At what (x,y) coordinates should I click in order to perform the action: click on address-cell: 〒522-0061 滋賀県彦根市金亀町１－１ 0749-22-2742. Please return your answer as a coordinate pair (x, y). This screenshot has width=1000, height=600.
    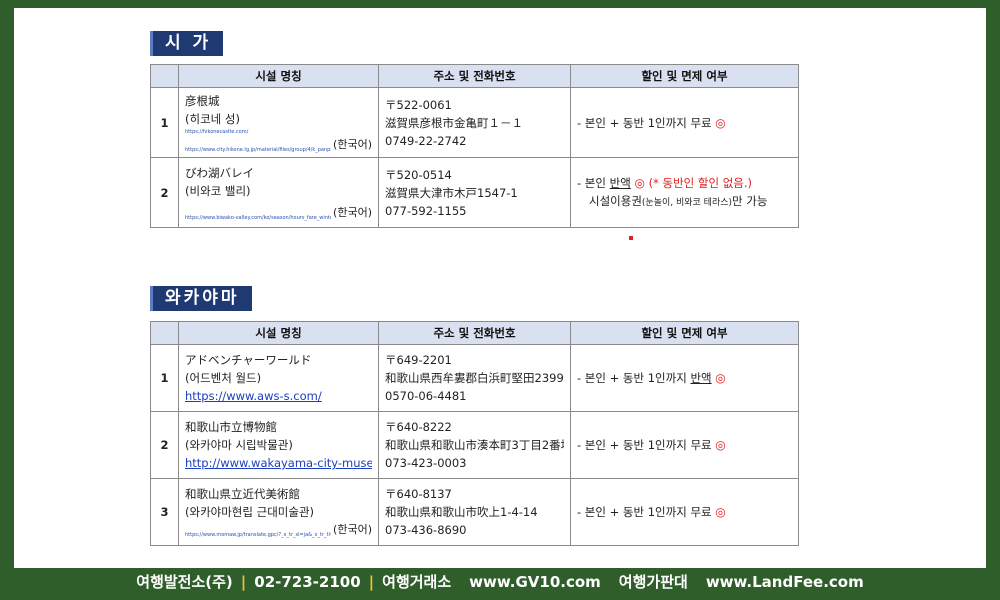
    Looking at the image, I should click on (474, 122).